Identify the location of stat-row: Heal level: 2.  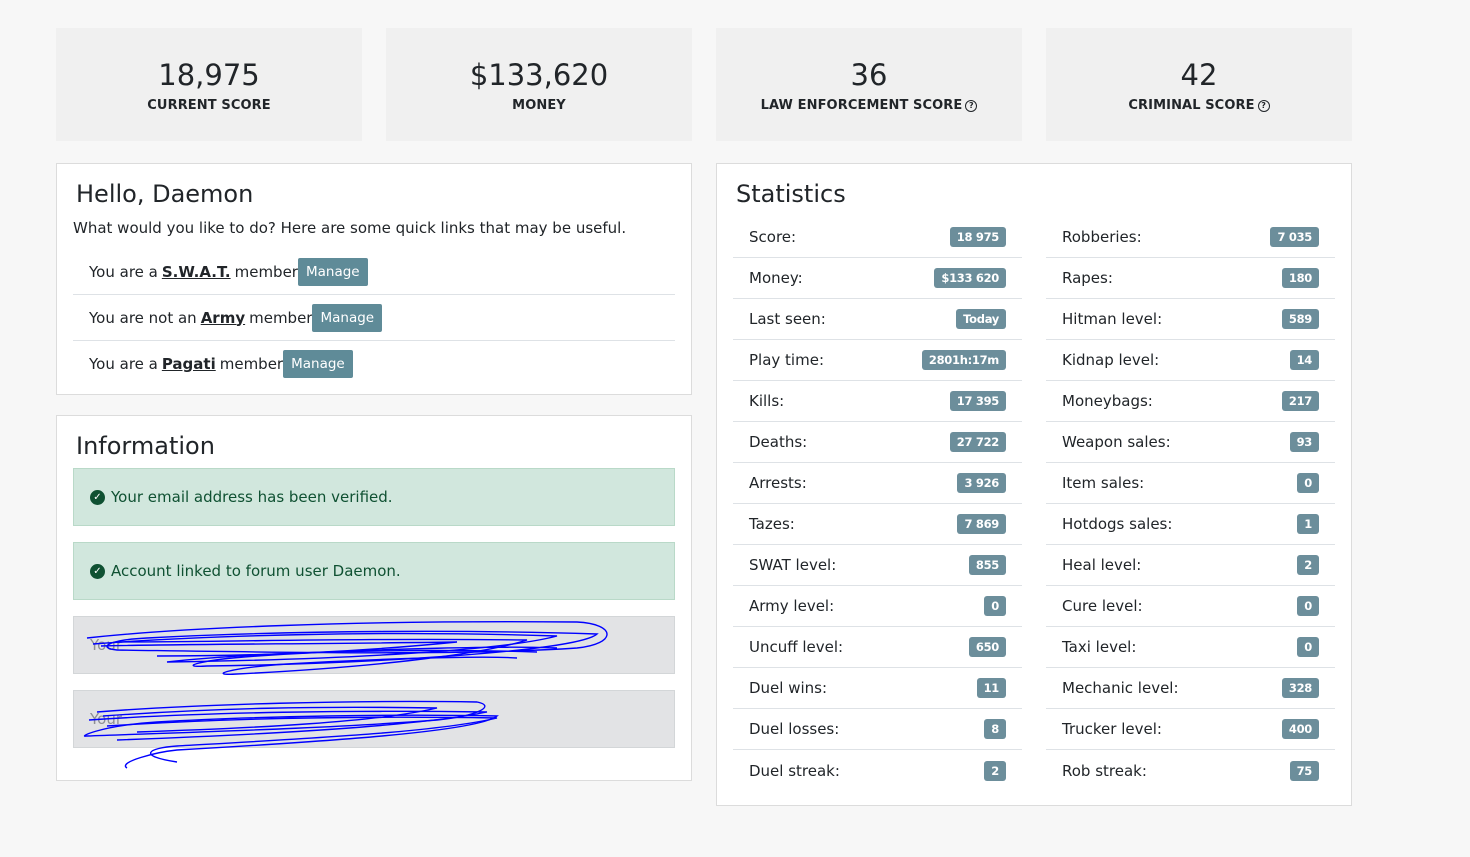
(1190, 565).